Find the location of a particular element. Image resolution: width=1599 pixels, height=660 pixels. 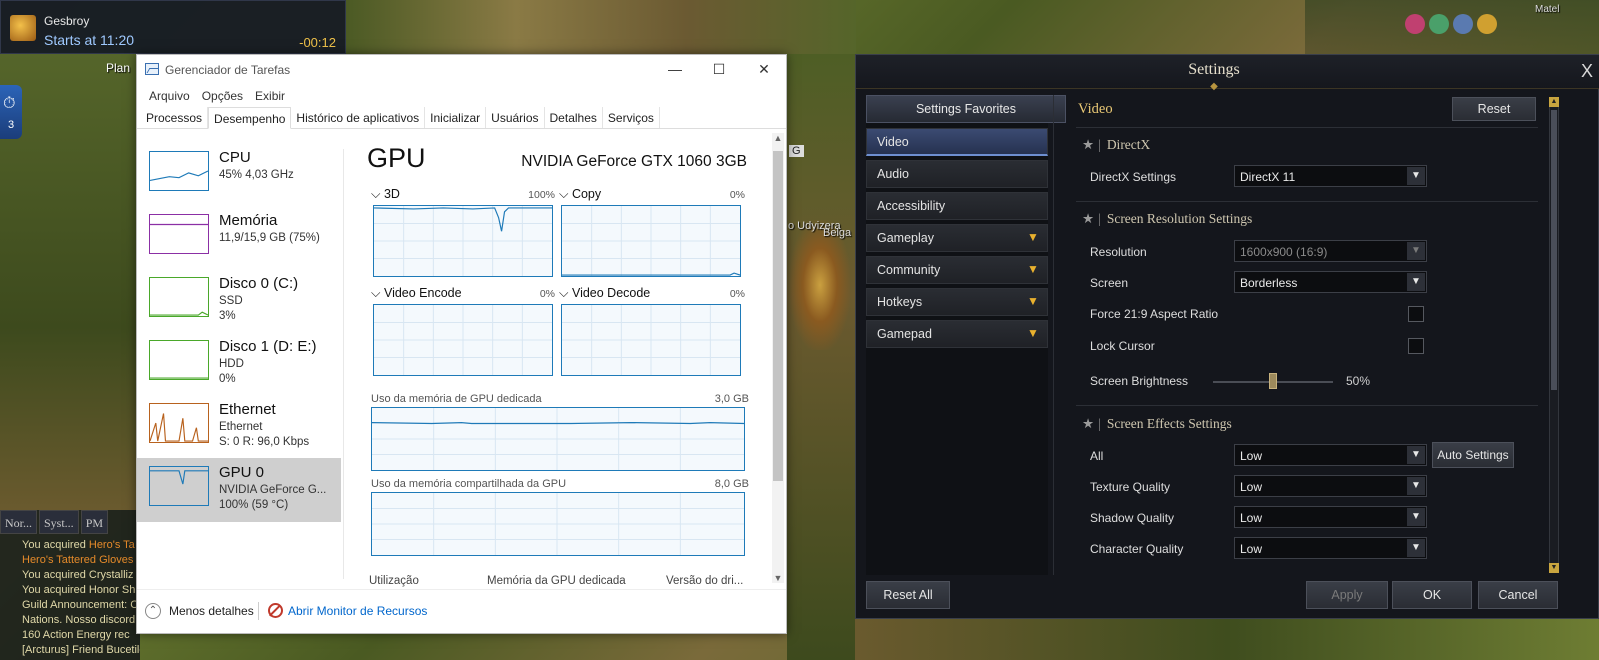

close-button: ✕ is located at coordinates (764, 70).